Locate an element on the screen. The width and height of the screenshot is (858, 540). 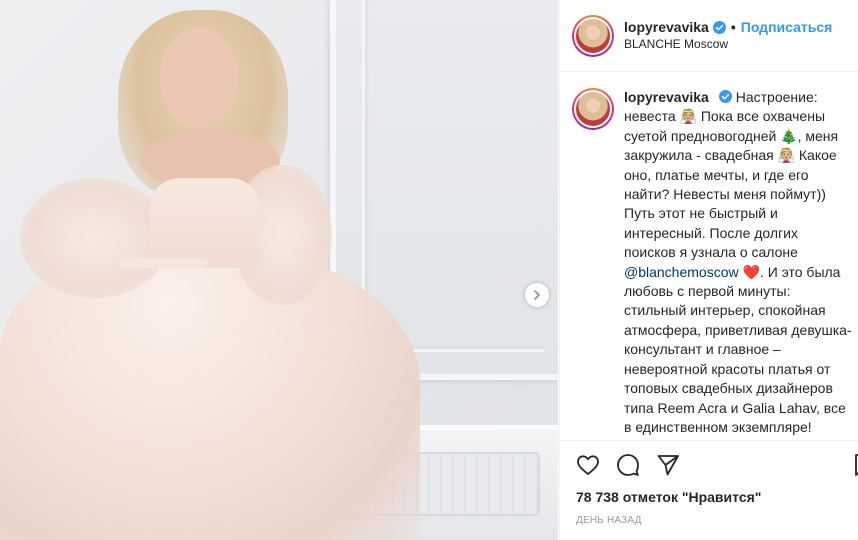
bookmark-icon is located at coordinates (854, 465).